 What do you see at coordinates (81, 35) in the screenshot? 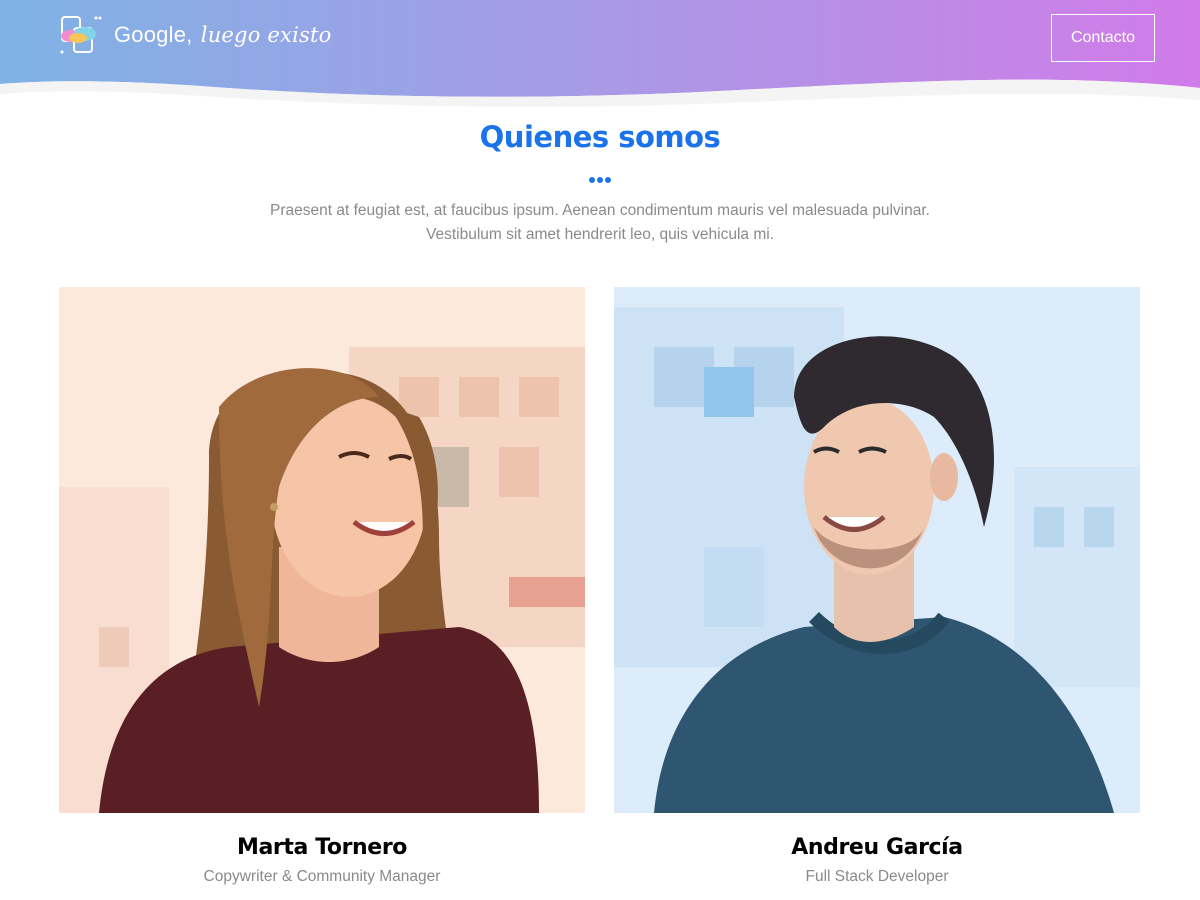
I see `logo-icon` at bounding box center [81, 35].